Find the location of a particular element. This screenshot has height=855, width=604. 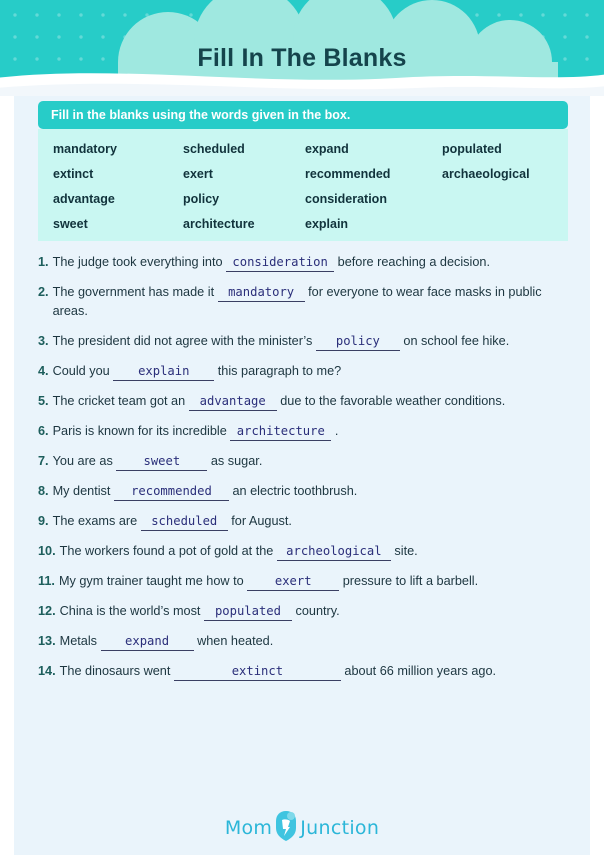

question-number: 6. is located at coordinates (43, 431).